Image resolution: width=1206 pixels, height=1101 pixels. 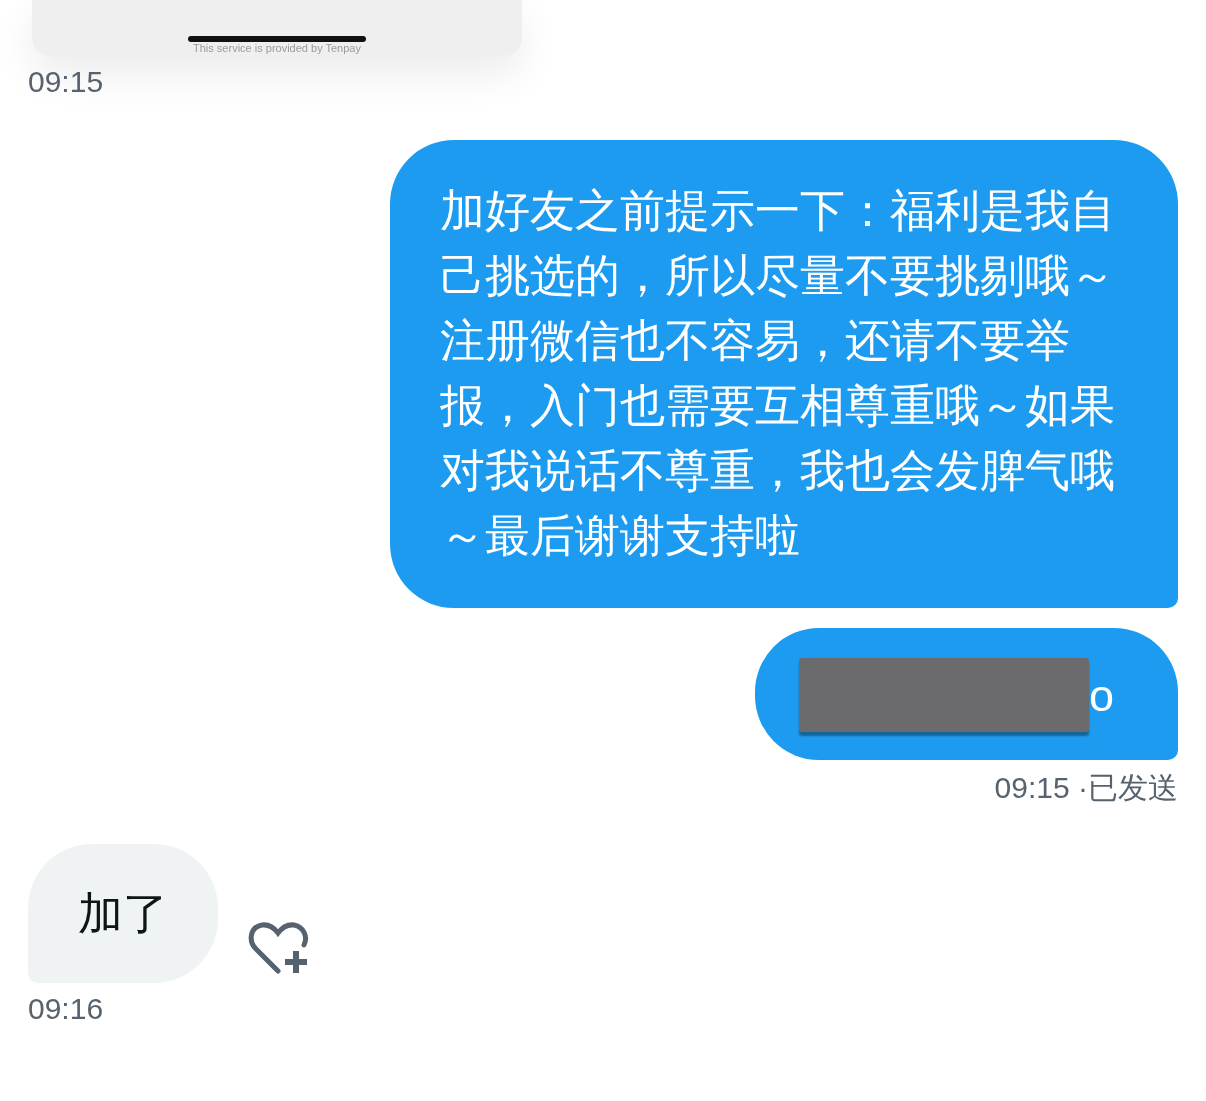 I want to click on message-text: o, so click(x=1101, y=695).